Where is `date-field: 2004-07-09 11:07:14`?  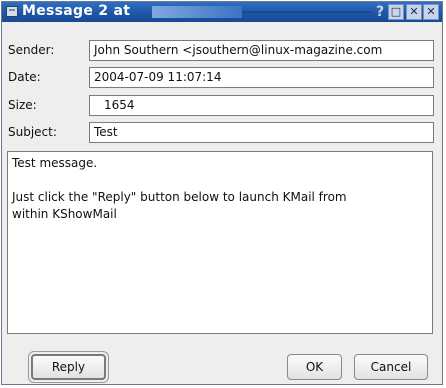
date-field: 2004-07-09 11:07:14 is located at coordinates (261, 77).